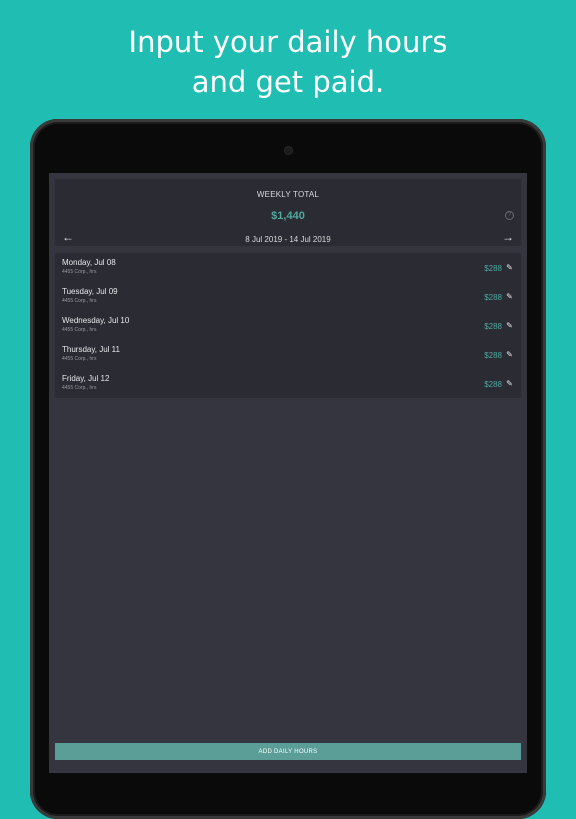  What do you see at coordinates (288, 194) in the screenshot?
I see `weekly-total-label: WEEKLY TOTAL` at bounding box center [288, 194].